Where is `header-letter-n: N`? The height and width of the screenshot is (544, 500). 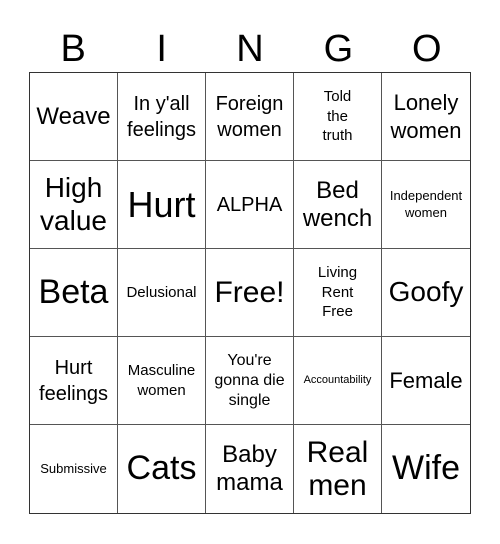
header-letter-n: N is located at coordinates (250, 49).